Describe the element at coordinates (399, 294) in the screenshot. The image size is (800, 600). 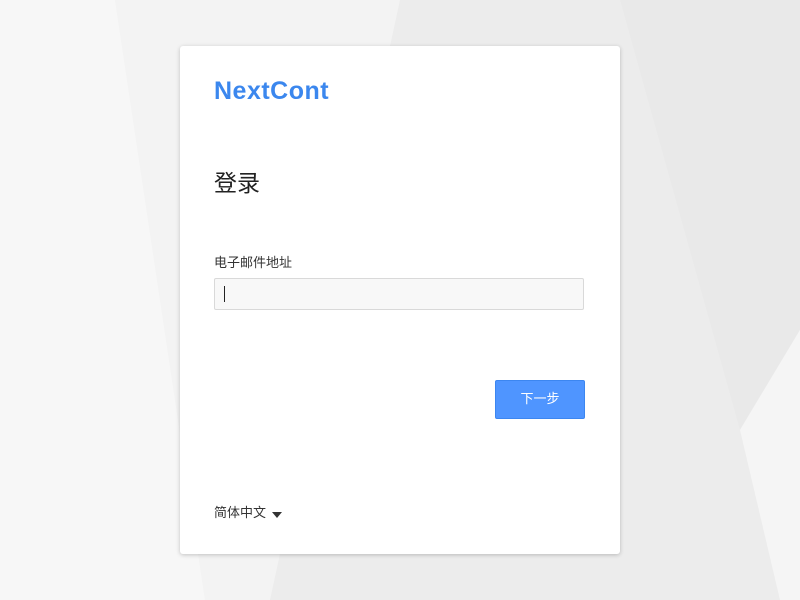
I see `email-field` at that location.